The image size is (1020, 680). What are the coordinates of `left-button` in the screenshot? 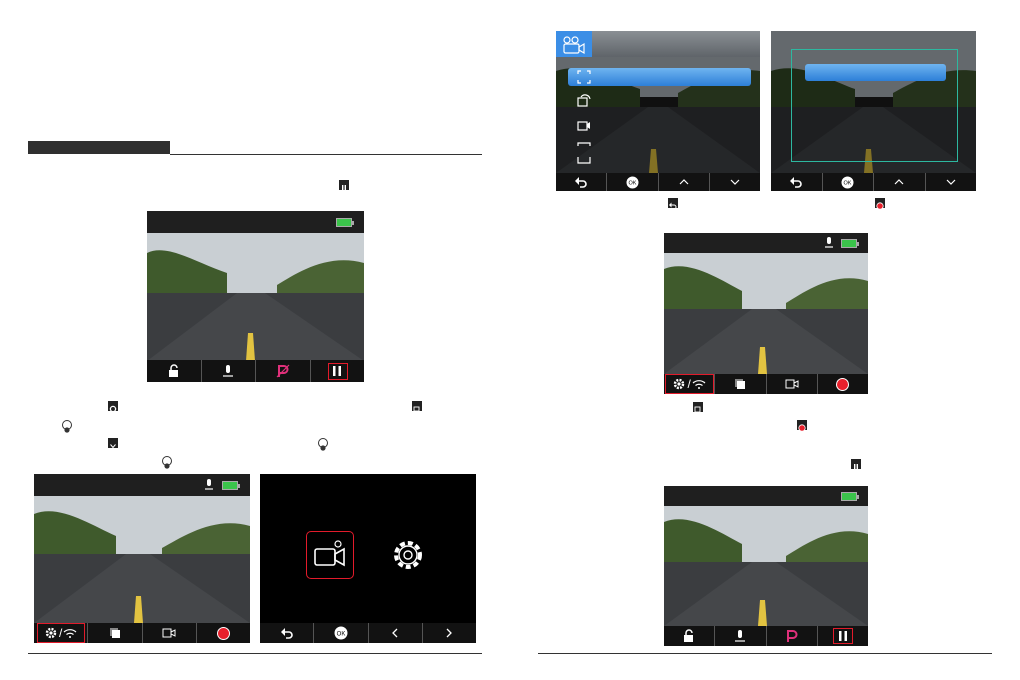 It's located at (394, 633).